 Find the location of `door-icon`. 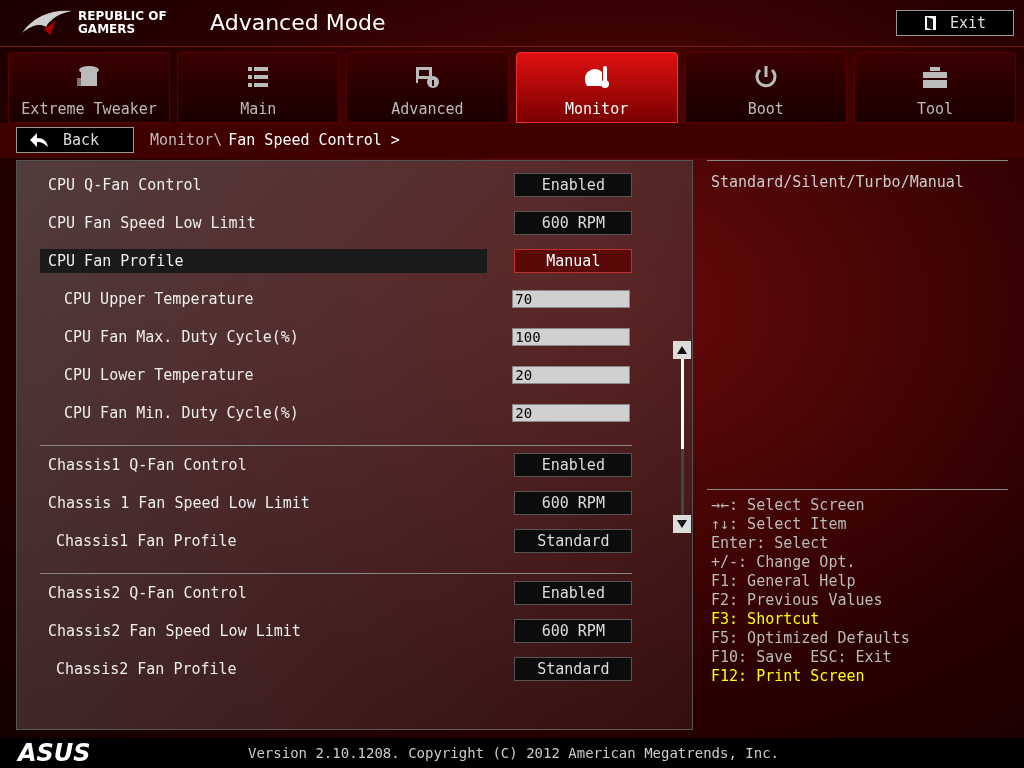

door-icon is located at coordinates (930, 22).